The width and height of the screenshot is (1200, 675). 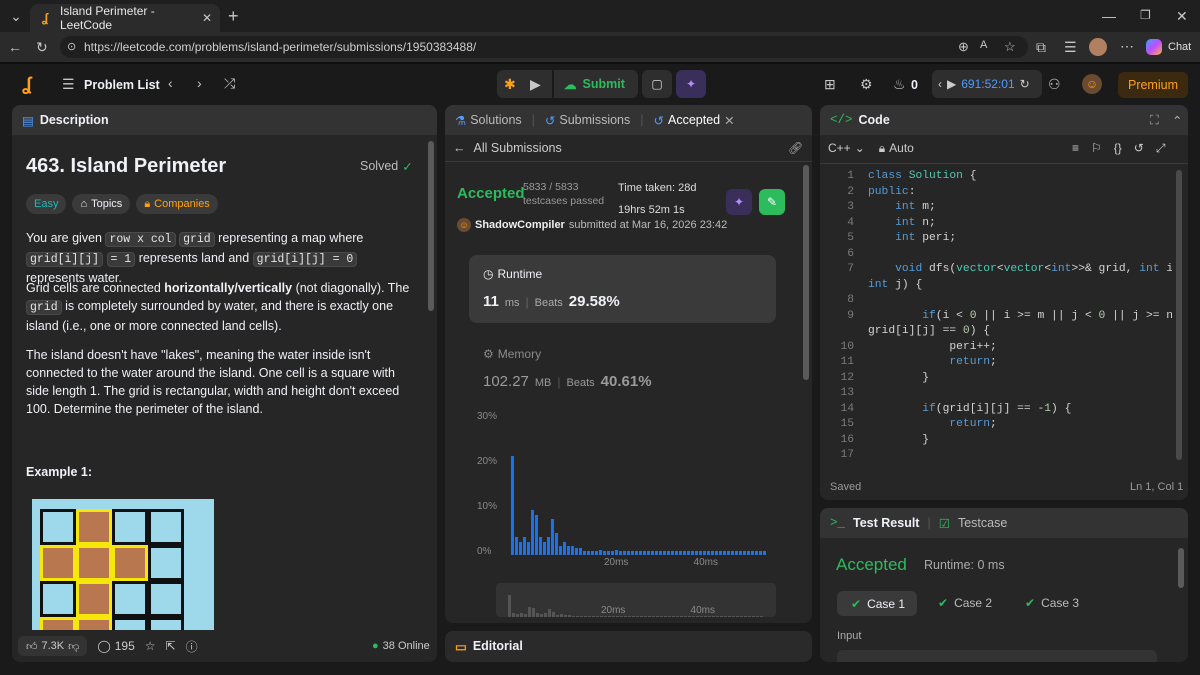 I want to click on browser-tab: ʆ Island Perimeter - LeetCode ✕, so click(x=125, y=18).